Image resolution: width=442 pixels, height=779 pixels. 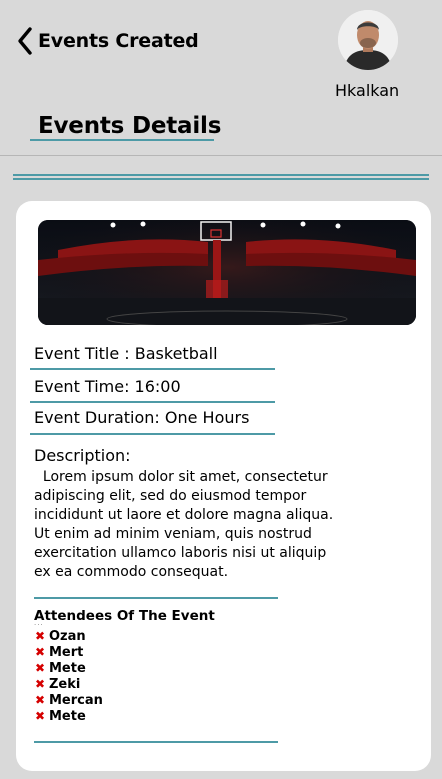 What do you see at coordinates (76, 700) in the screenshot?
I see `attendee-name: Mercan` at bounding box center [76, 700].